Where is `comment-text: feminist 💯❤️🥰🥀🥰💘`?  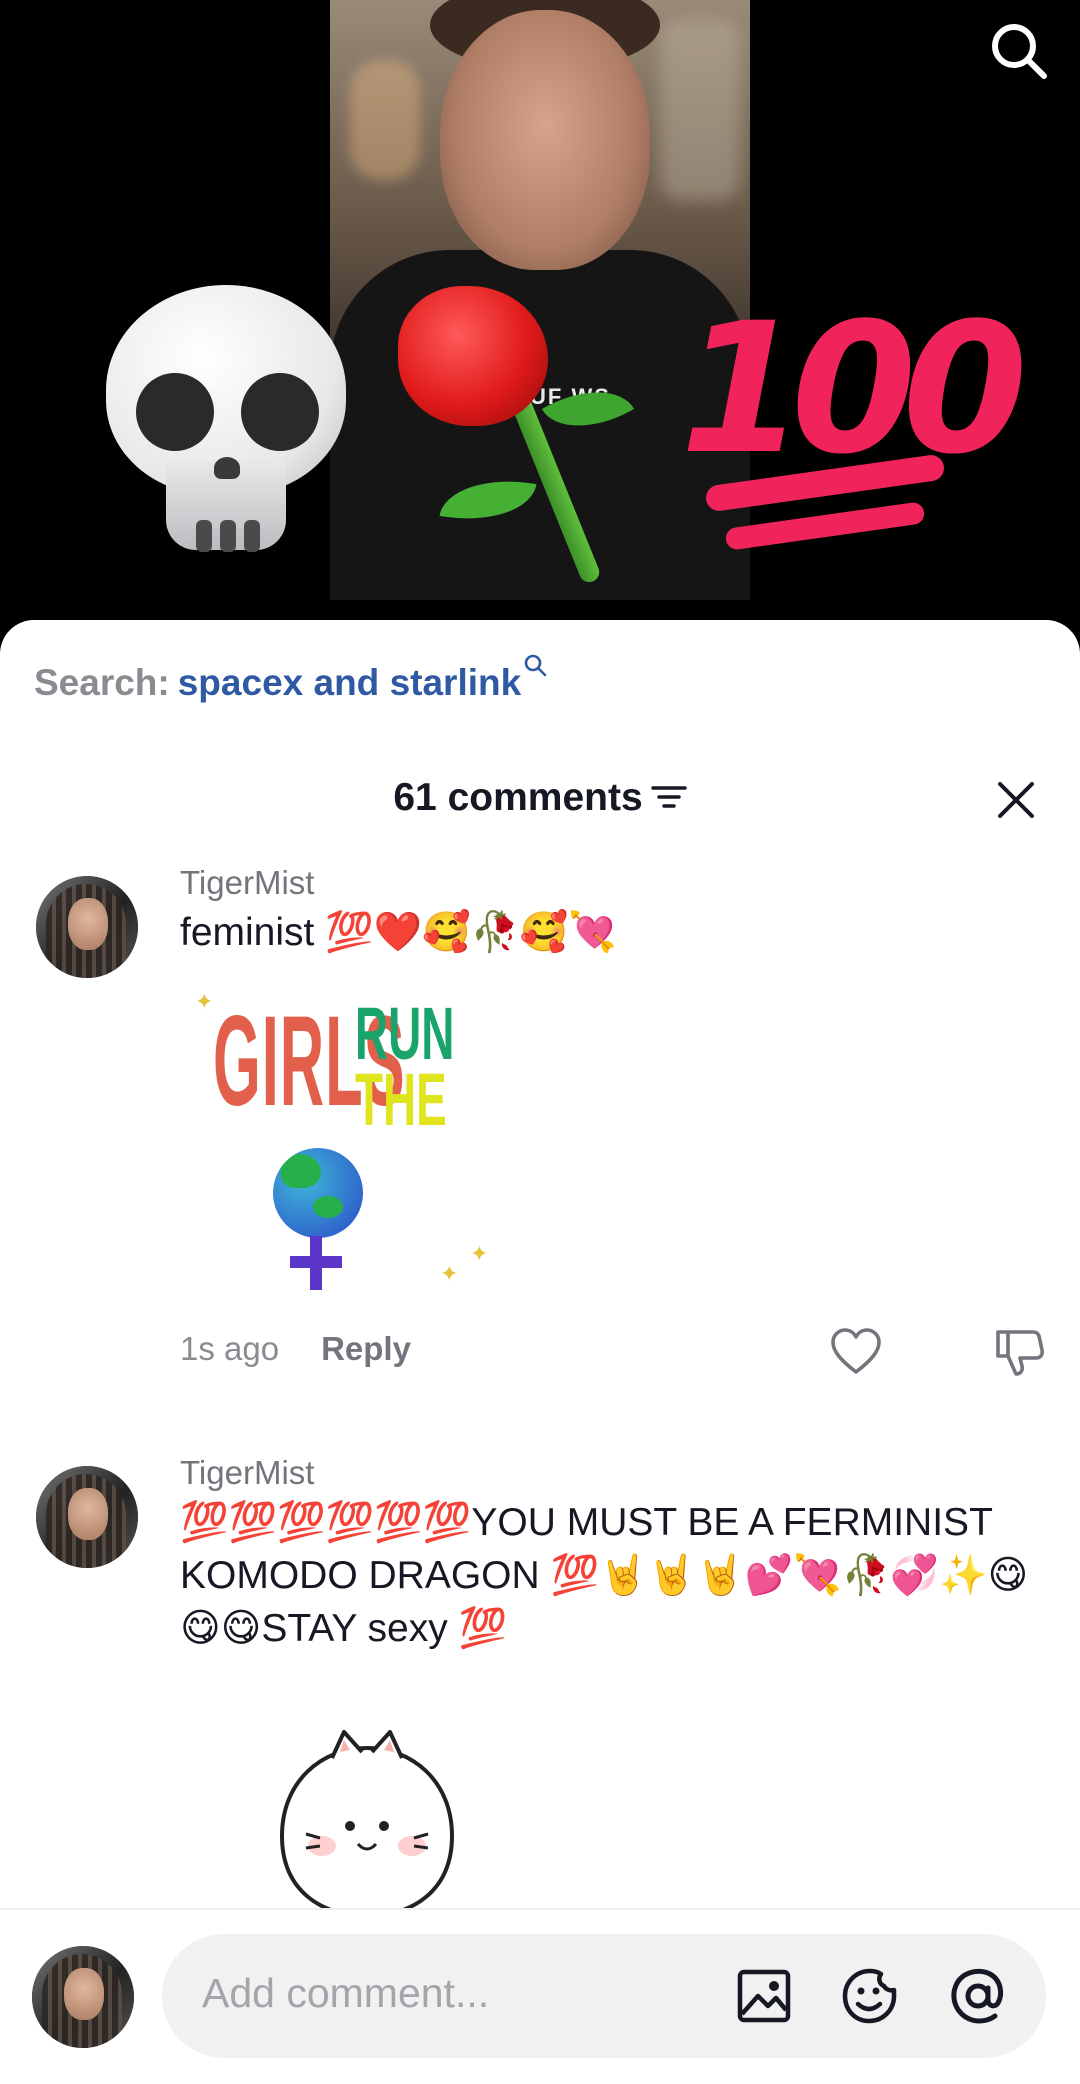 comment-text: feminist 💯❤️🥰🥀🥰💘 is located at coordinates (398, 932).